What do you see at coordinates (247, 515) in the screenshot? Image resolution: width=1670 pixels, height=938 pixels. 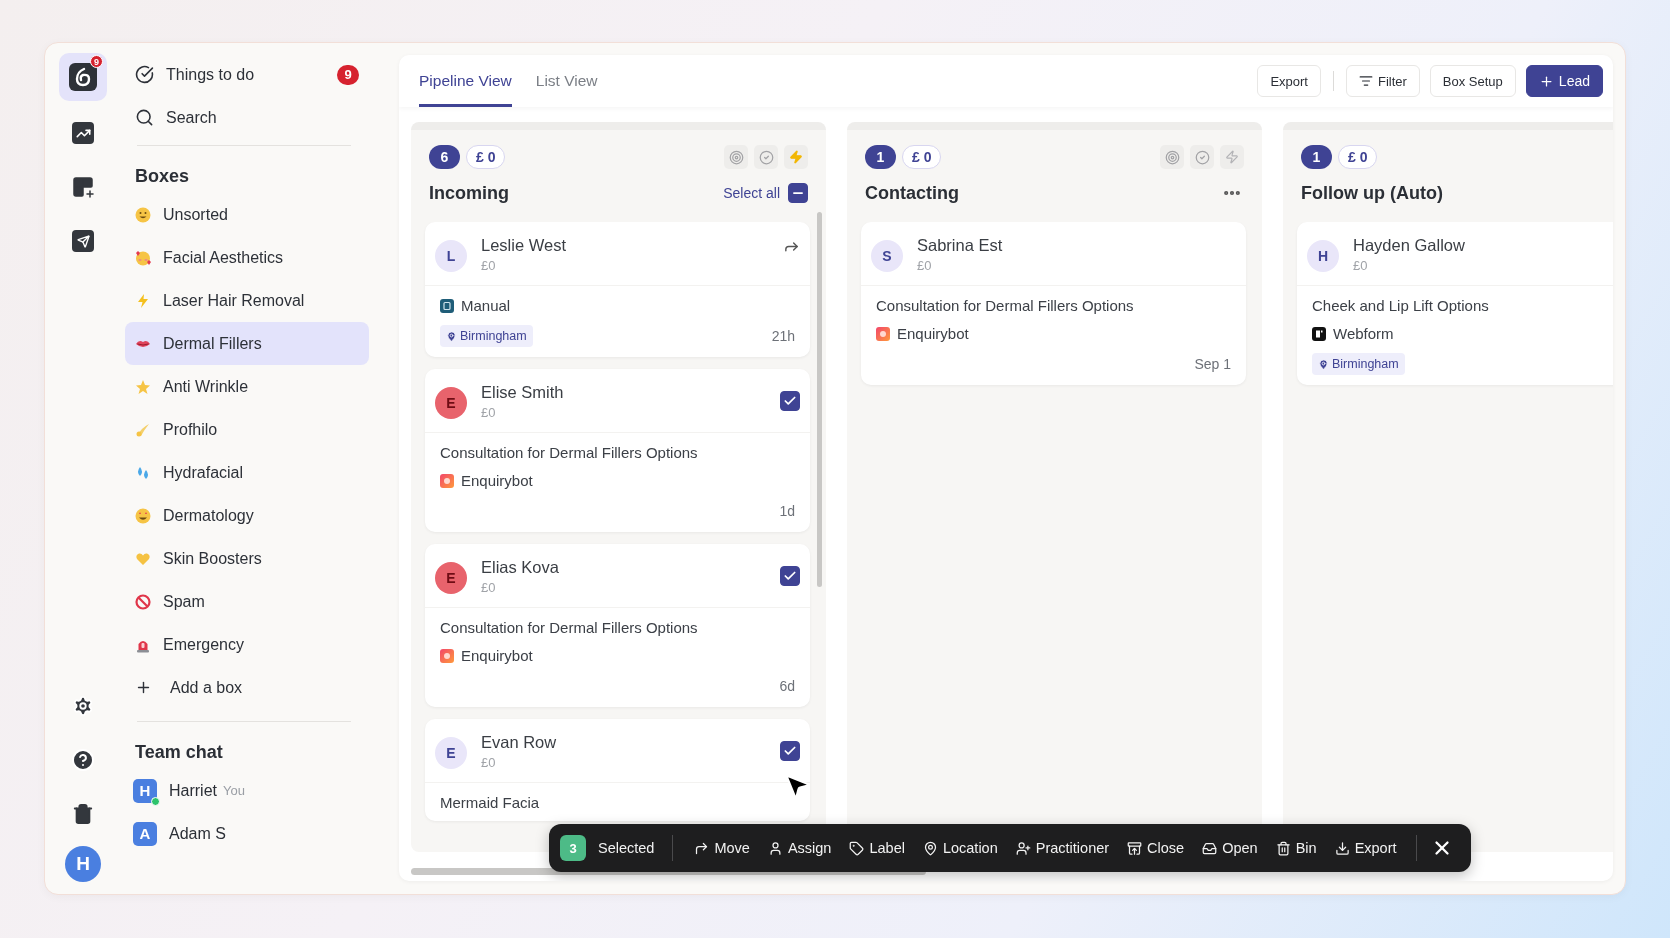 I see `box-item: Dermatology` at bounding box center [247, 515].